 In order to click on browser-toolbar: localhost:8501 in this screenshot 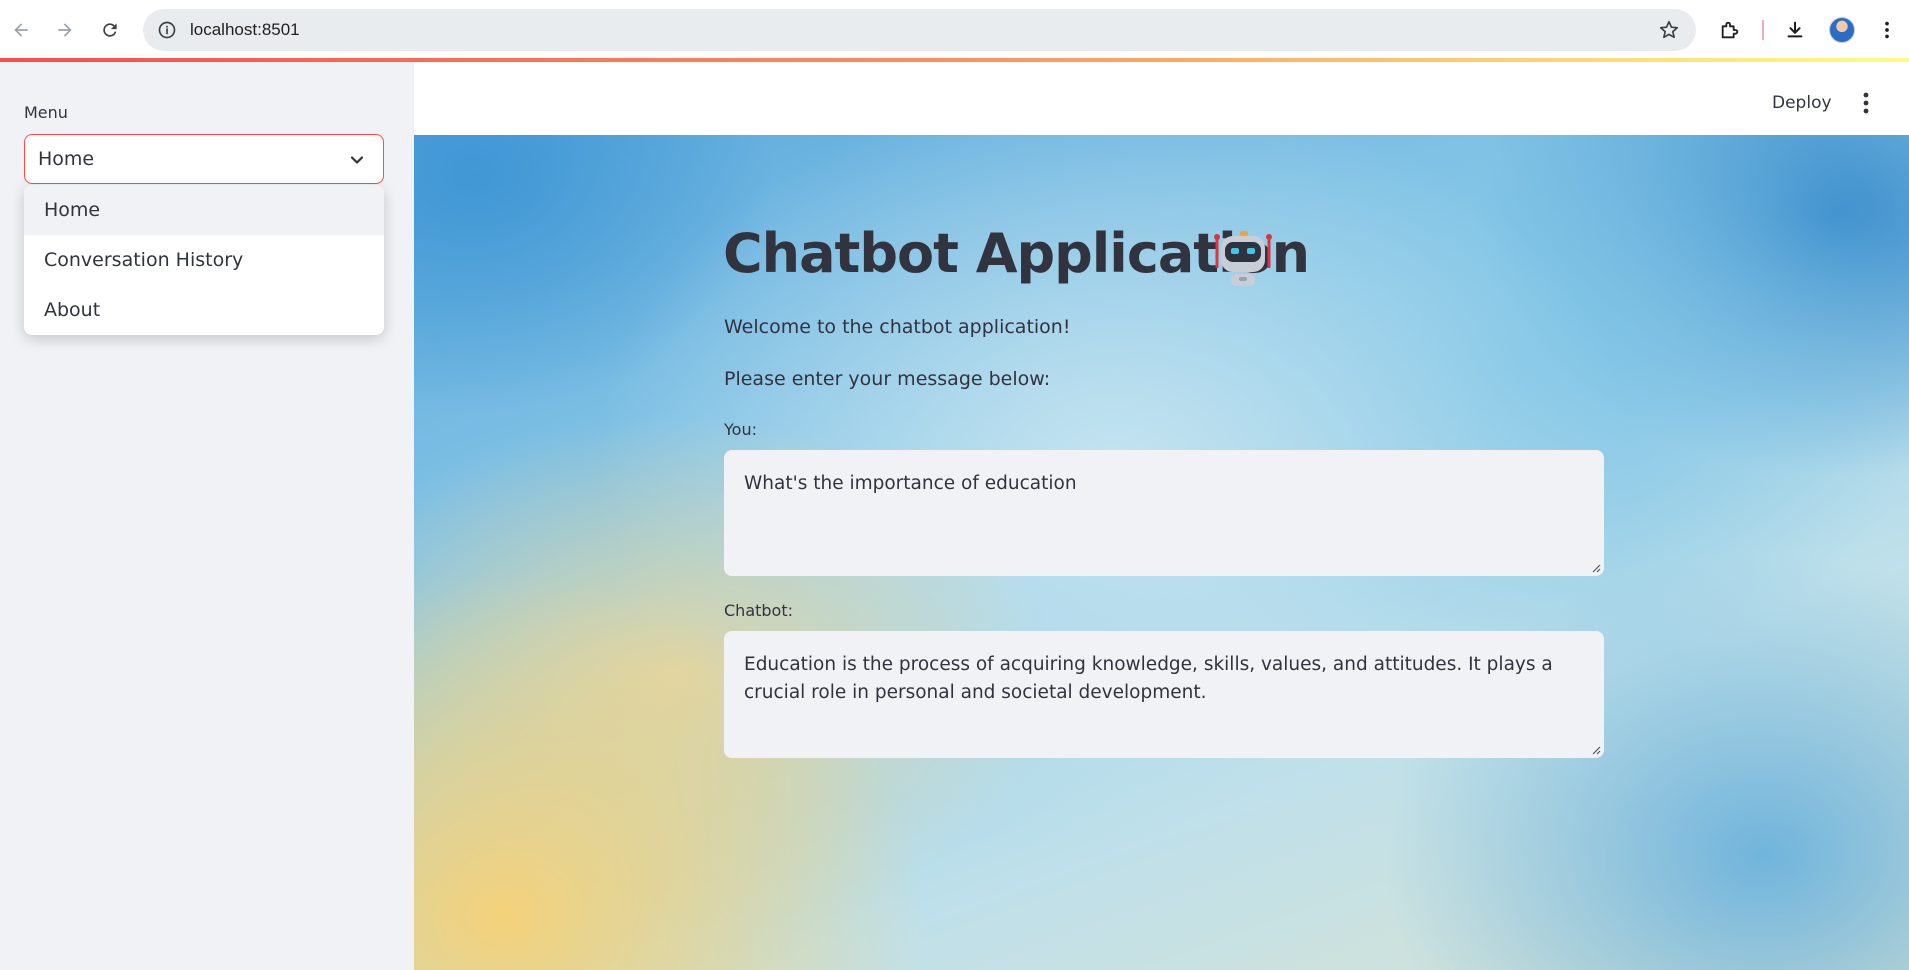, I will do `click(954, 30)`.